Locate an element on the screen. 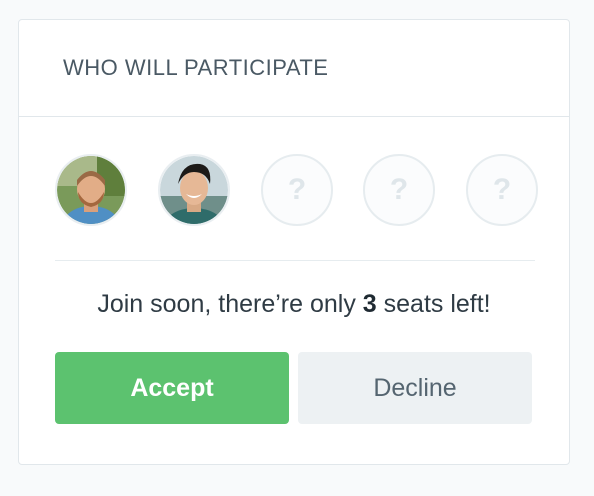  seats-message-prefix: Join soon, there’re only is located at coordinates (230, 304).